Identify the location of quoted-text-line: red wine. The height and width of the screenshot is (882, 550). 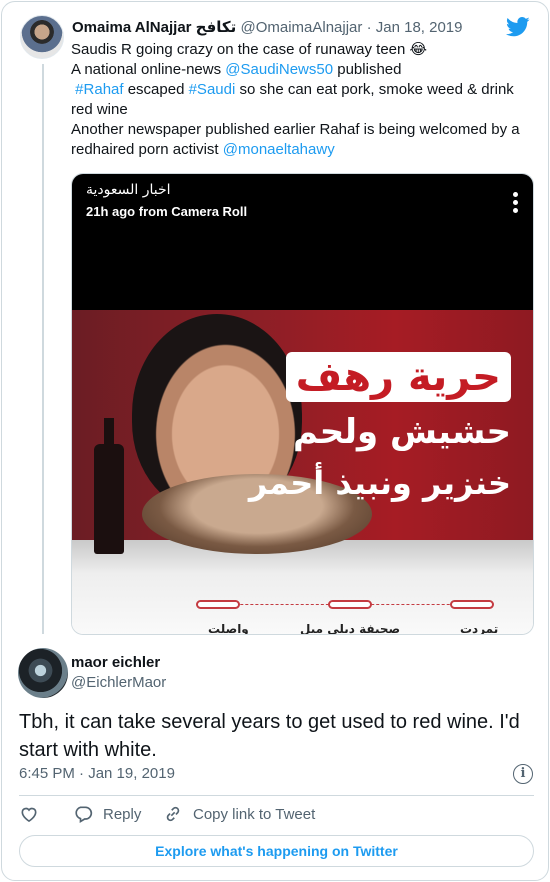
(301, 110).